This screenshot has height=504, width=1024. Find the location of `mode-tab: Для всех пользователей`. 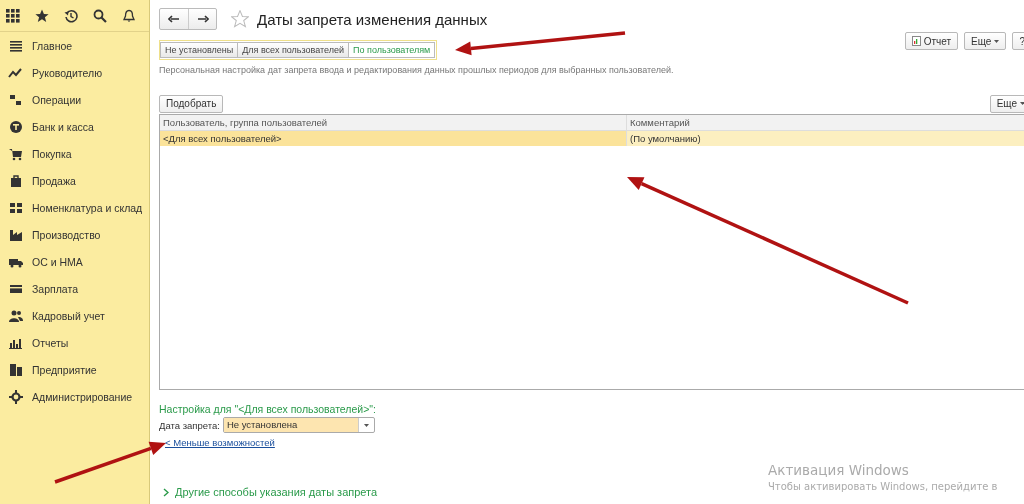

mode-tab: Для всех пользователей is located at coordinates (293, 50).